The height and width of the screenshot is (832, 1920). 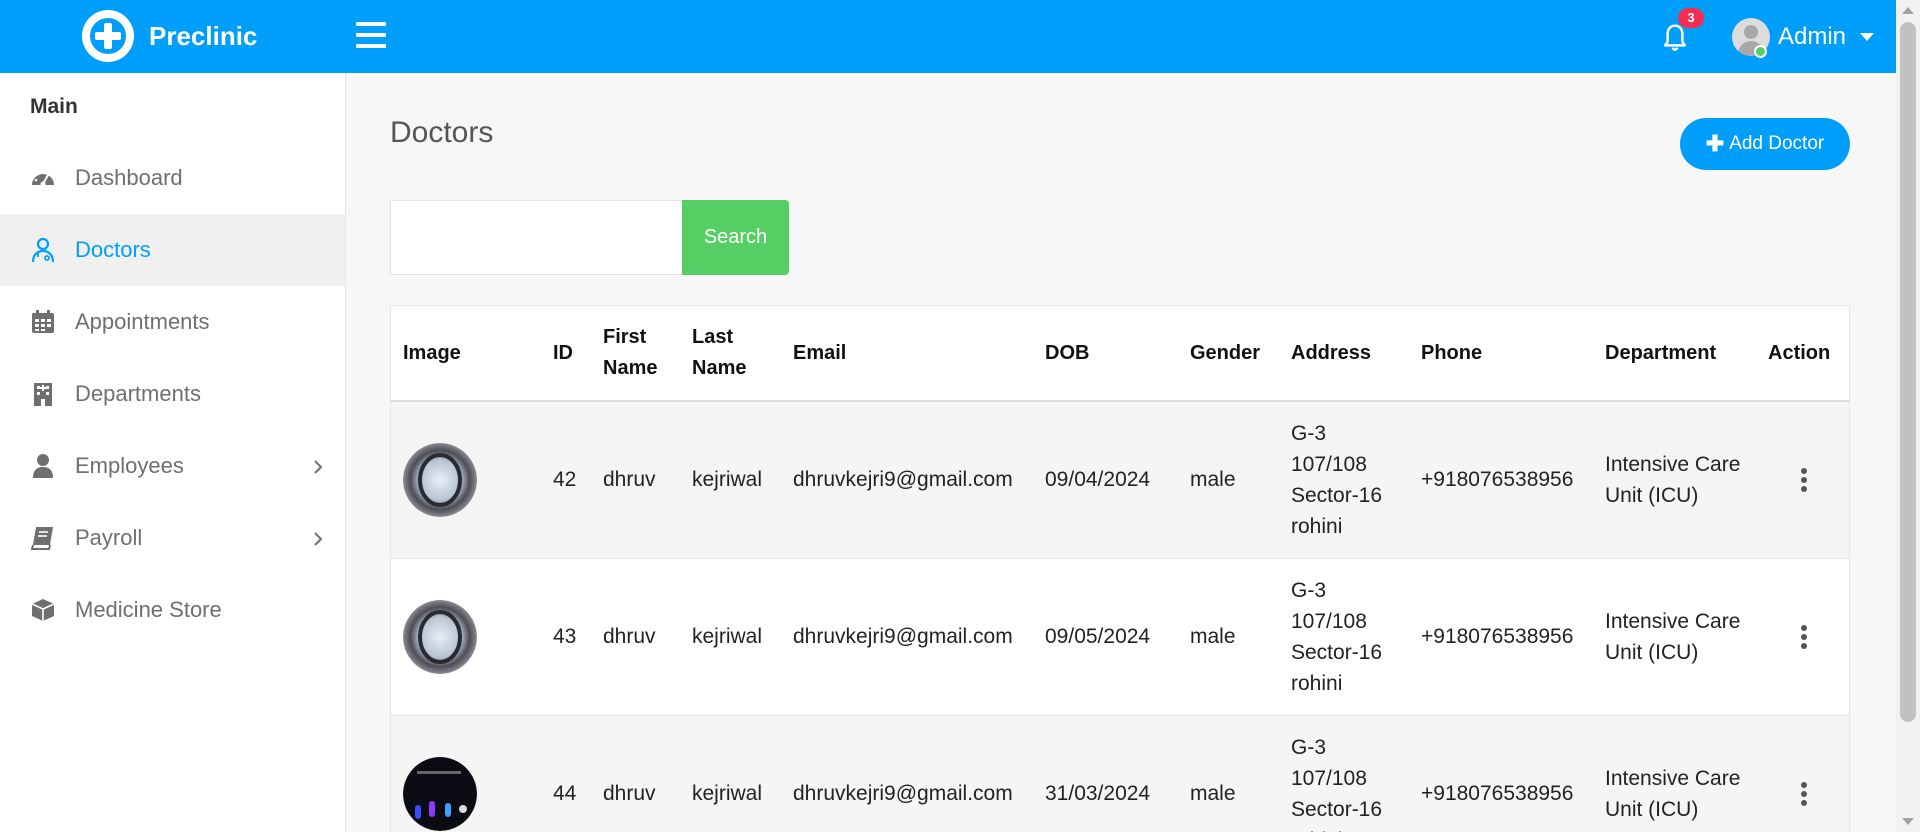 I want to click on column-header-department: Department, so click(x=1674, y=354).